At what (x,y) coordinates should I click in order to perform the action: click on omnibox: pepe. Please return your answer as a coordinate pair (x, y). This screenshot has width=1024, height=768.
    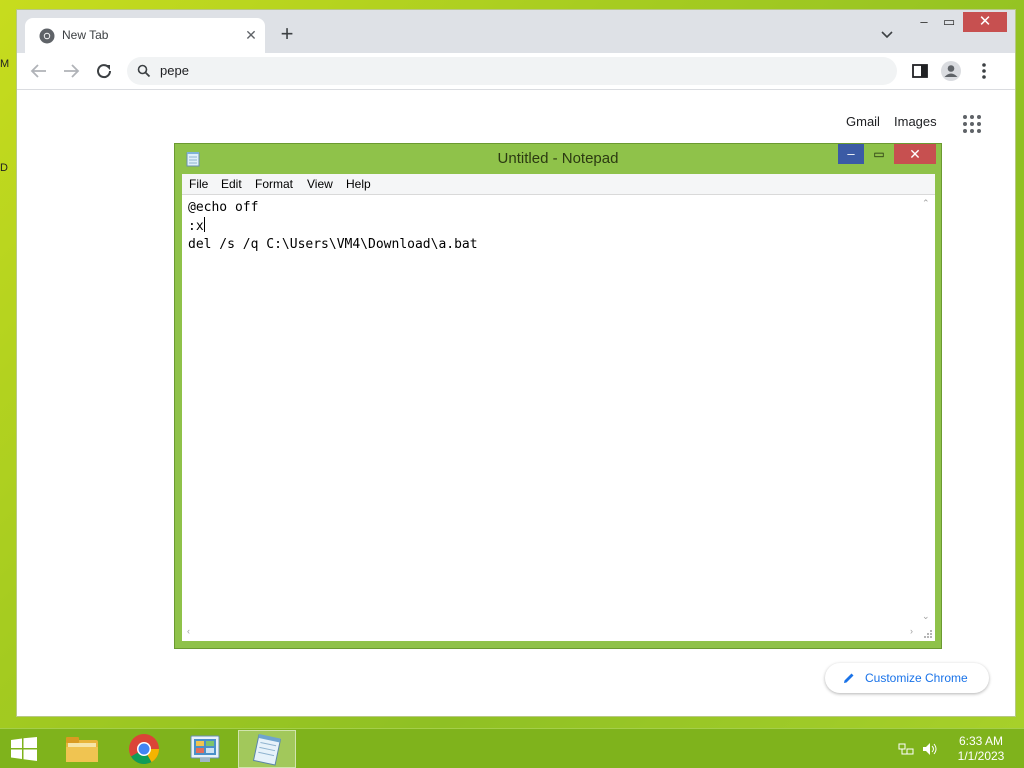
    Looking at the image, I should click on (512, 71).